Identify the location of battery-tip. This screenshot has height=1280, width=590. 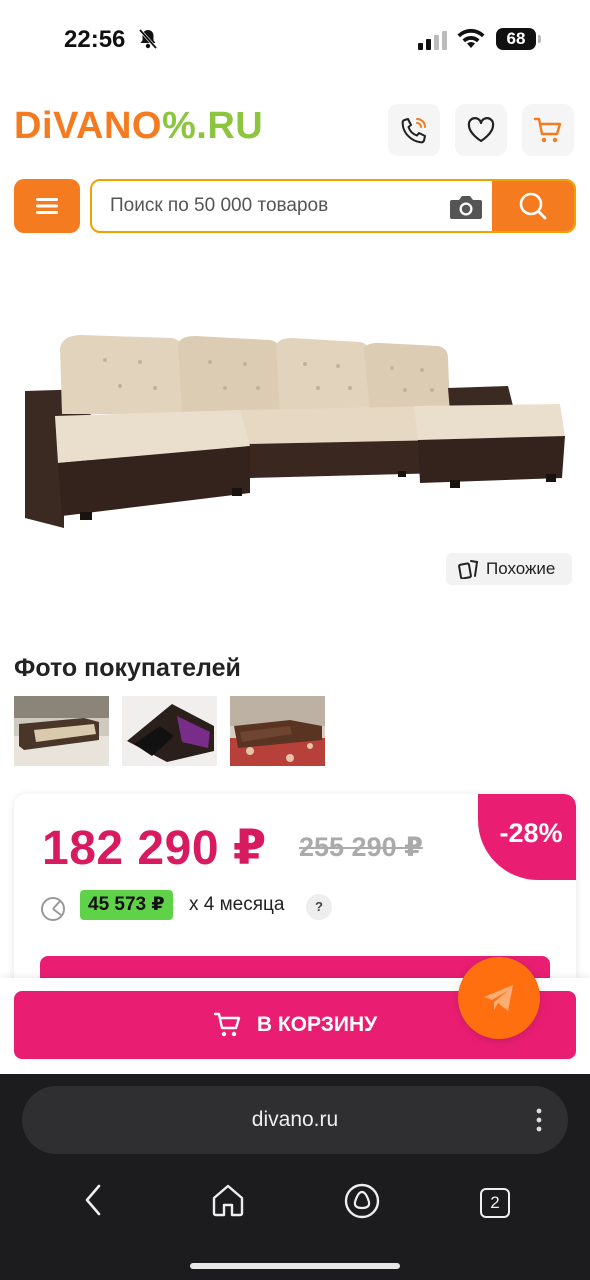
(539, 39).